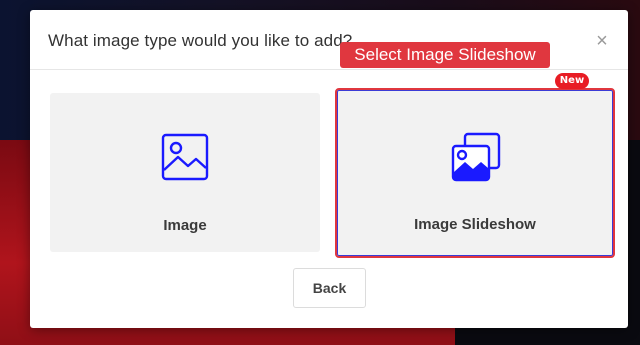  What do you see at coordinates (329, 288) in the screenshot?
I see `back-button: Back` at bounding box center [329, 288].